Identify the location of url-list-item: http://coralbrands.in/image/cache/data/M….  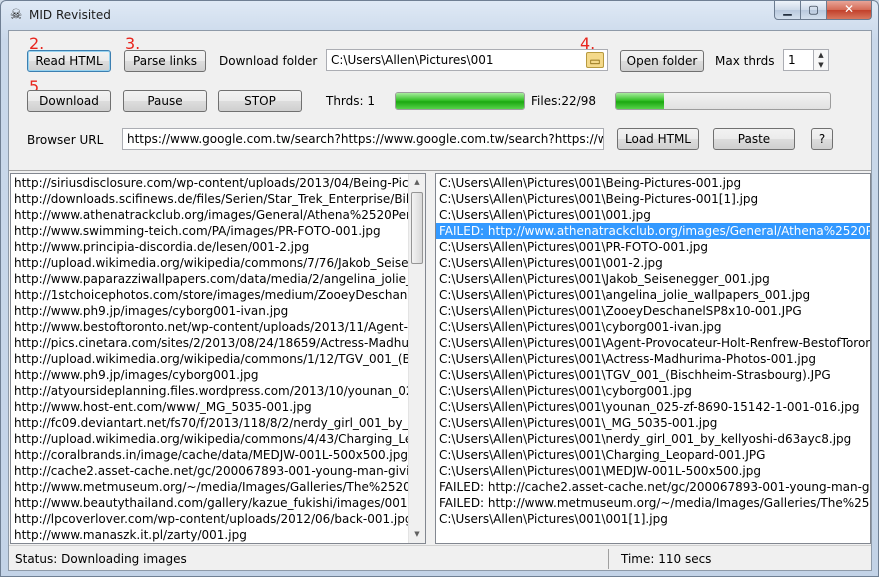
(209, 455).